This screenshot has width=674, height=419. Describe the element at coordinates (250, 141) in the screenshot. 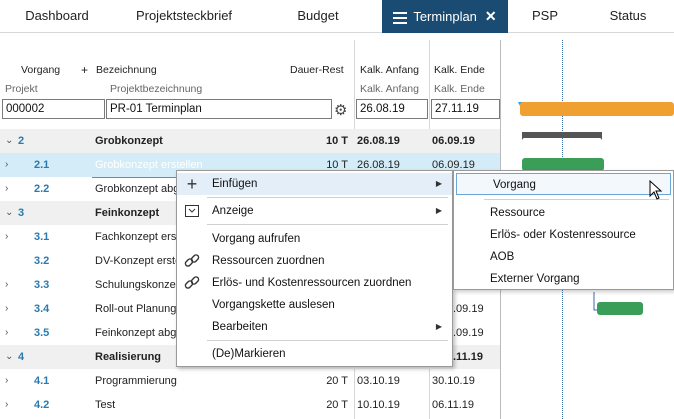

I see `group-row: ⌄ 2 Grobkonzept 10 T 26.08.19 06.09.19` at that location.